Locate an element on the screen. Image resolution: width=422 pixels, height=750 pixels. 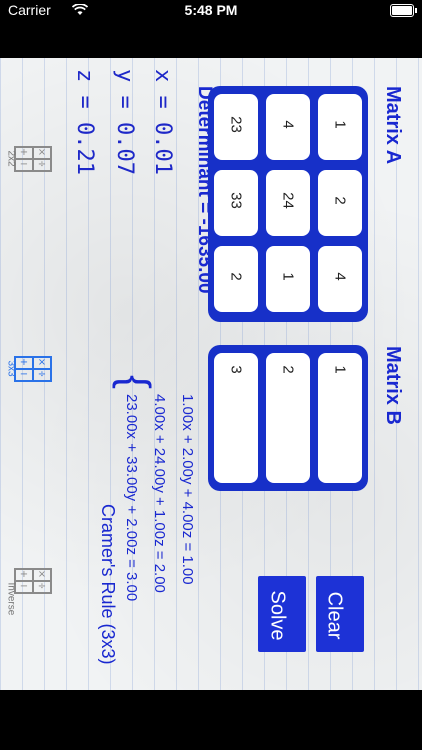
matrix-a-title: Matrix A is located at coordinates (393, 125).